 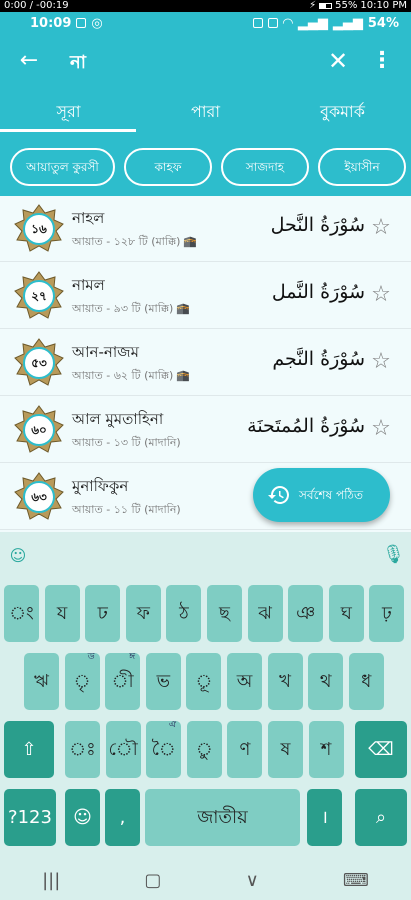 I want to click on backspace-key: ⌫, so click(x=381, y=749).